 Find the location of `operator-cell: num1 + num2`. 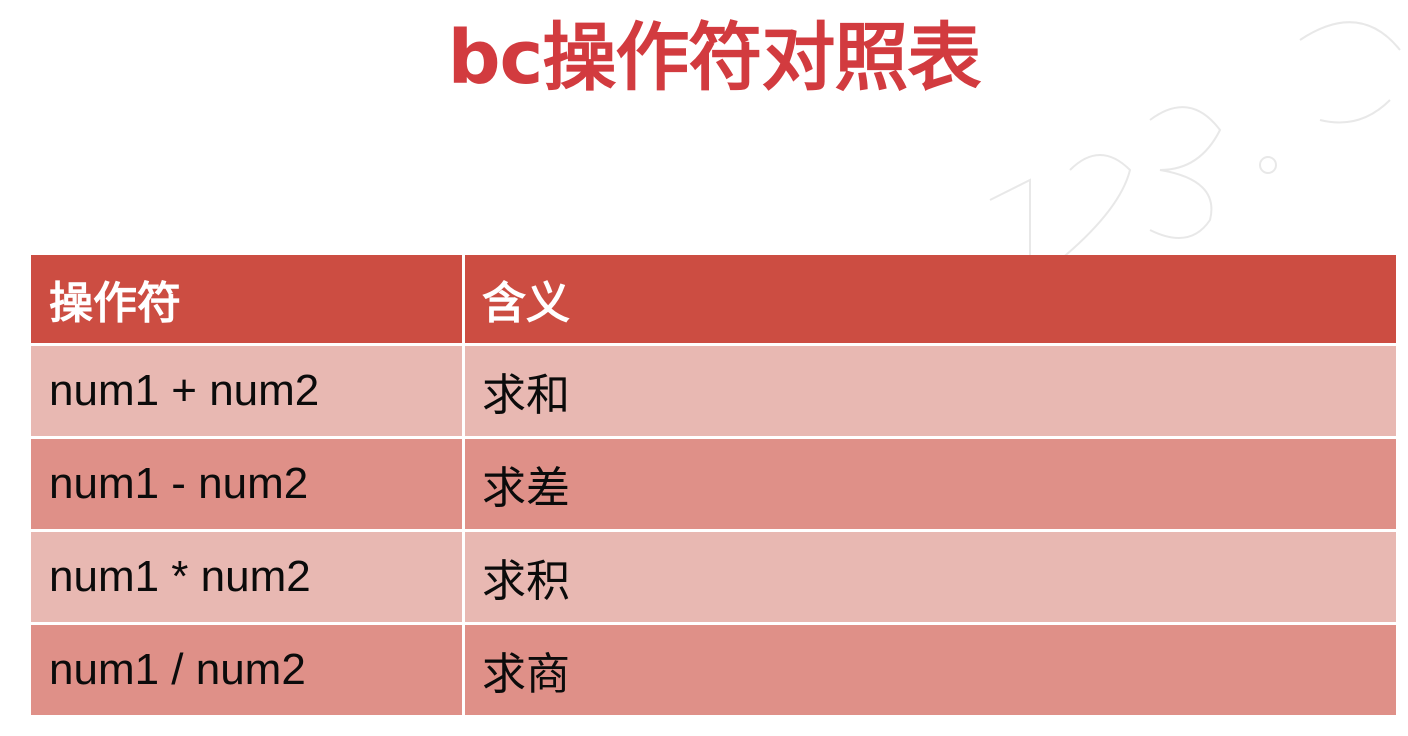

operator-cell: num1 + num2 is located at coordinates (246, 391).